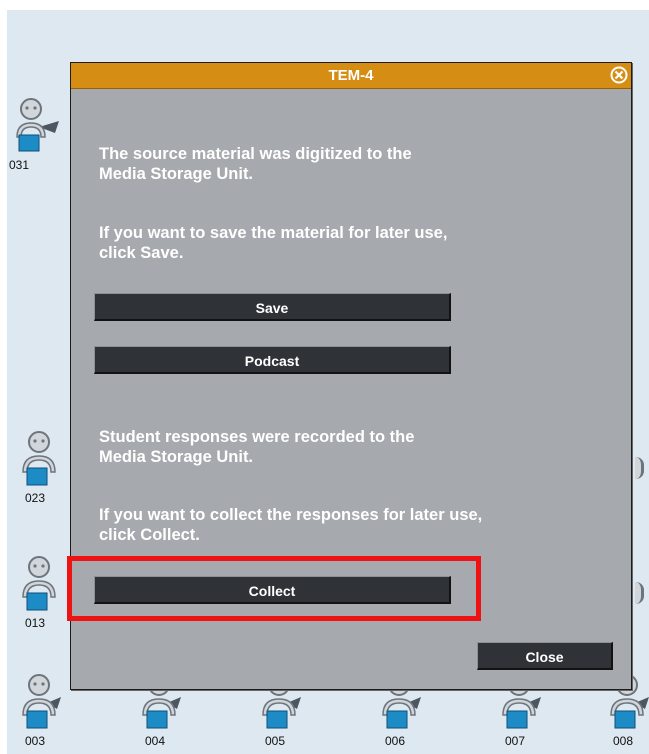  I want to click on dialog-titlebar: TEM-4, so click(351, 76).